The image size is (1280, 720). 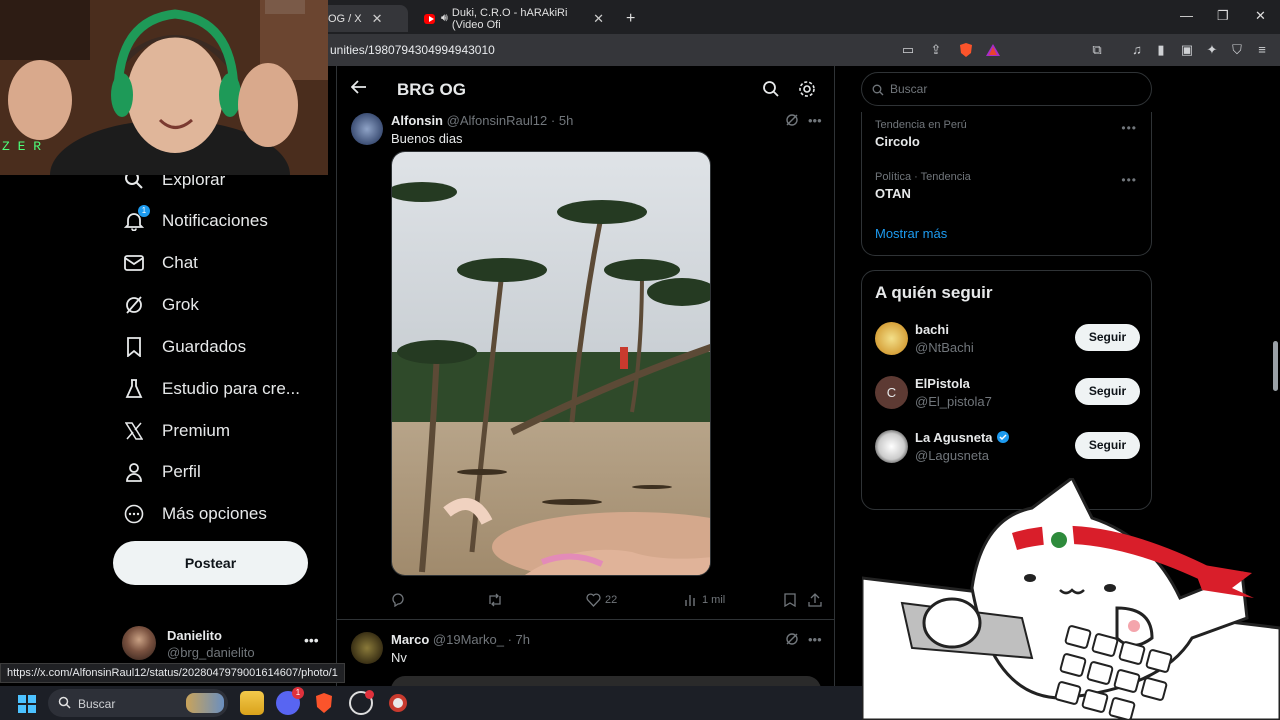 What do you see at coordinates (324, 703) in the screenshot?
I see `brave-browser-icon` at bounding box center [324, 703].